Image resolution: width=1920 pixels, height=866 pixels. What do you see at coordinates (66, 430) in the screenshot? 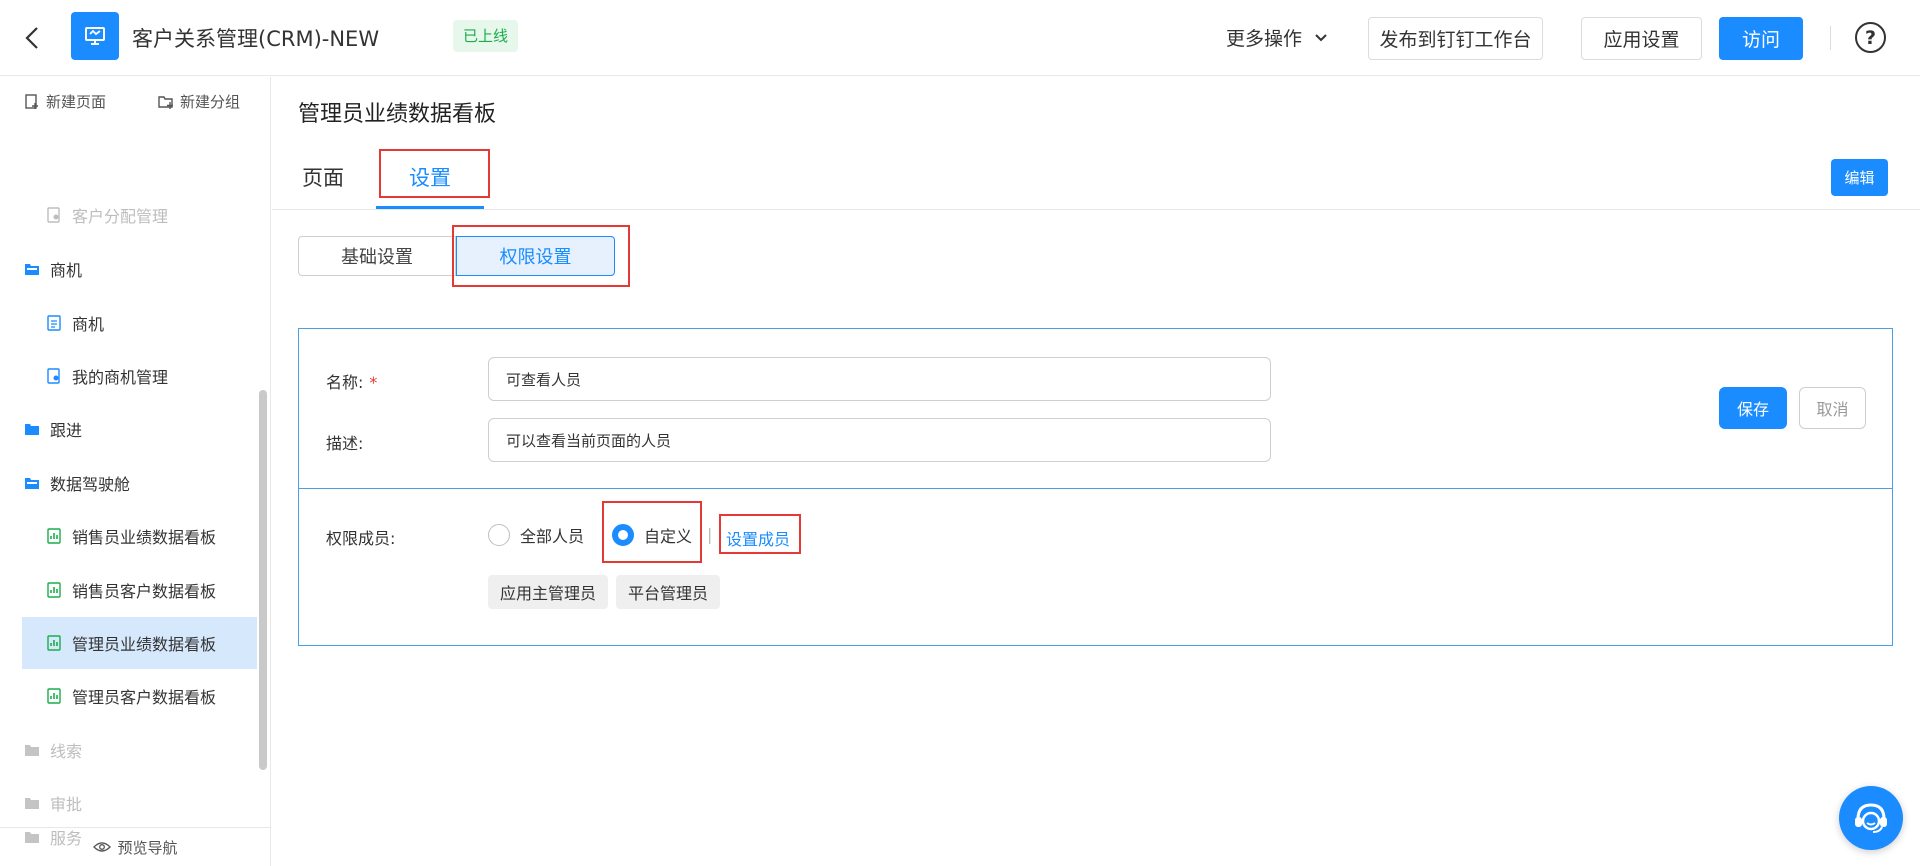
I see `sidebar-item-label: 跟进` at bounding box center [66, 430].